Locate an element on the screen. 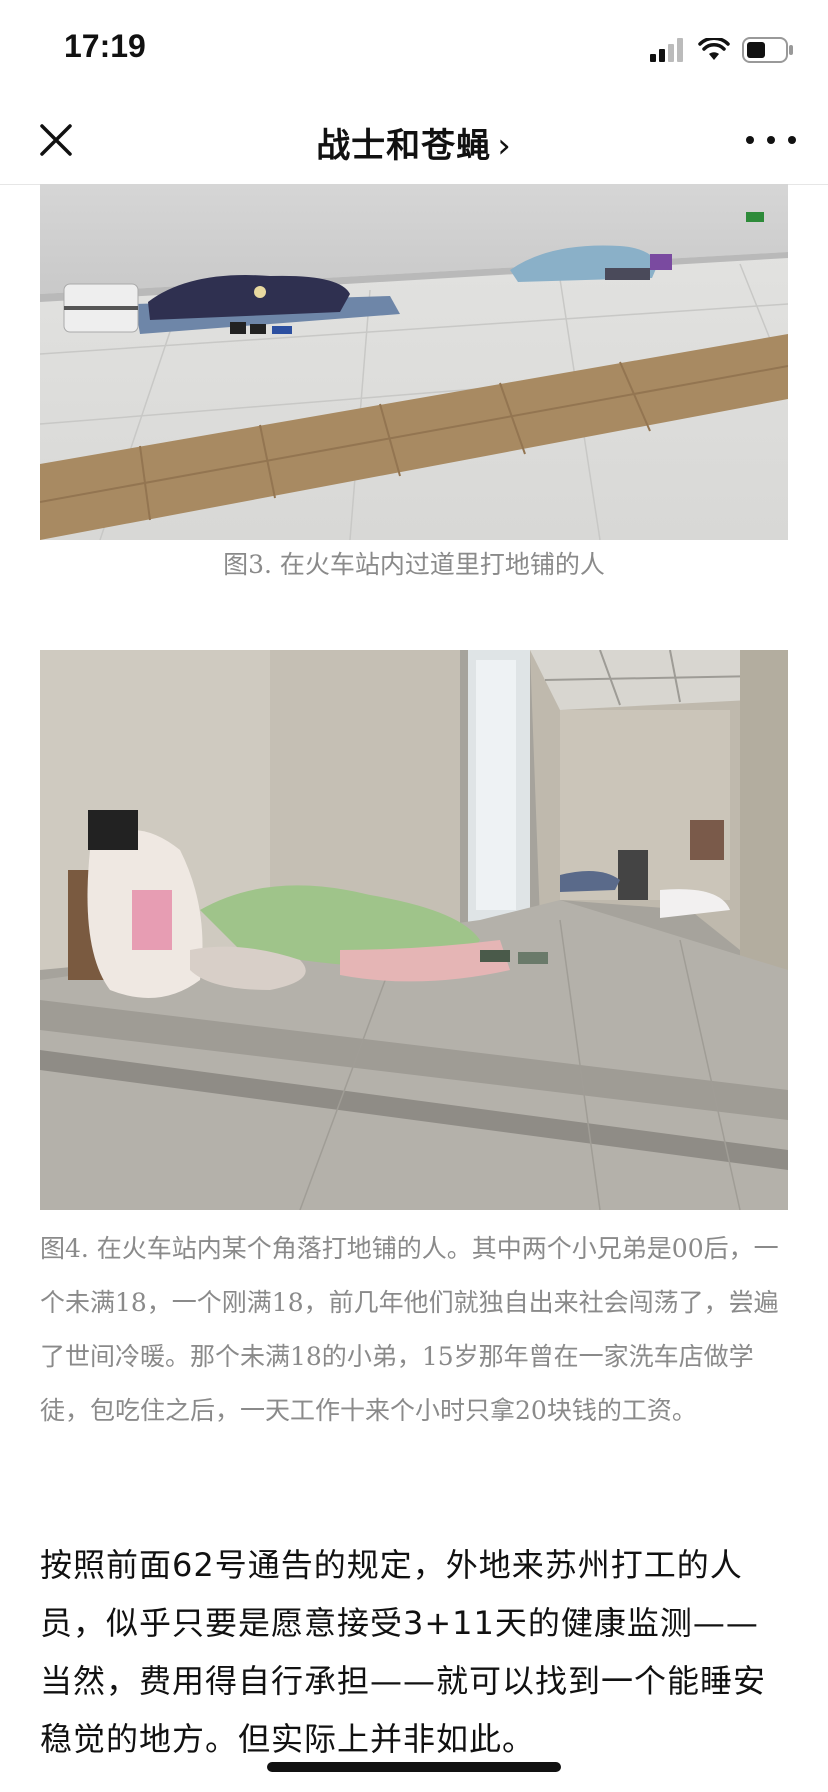 The height and width of the screenshot is (1792, 828). battery-icon is located at coordinates (767, 50).